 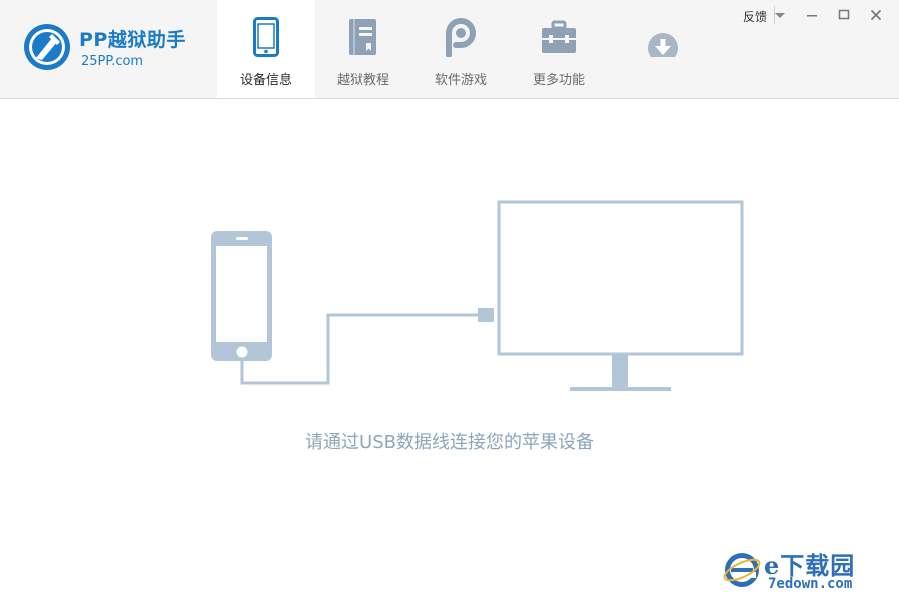 I want to click on close-icon, so click(x=876, y=15).